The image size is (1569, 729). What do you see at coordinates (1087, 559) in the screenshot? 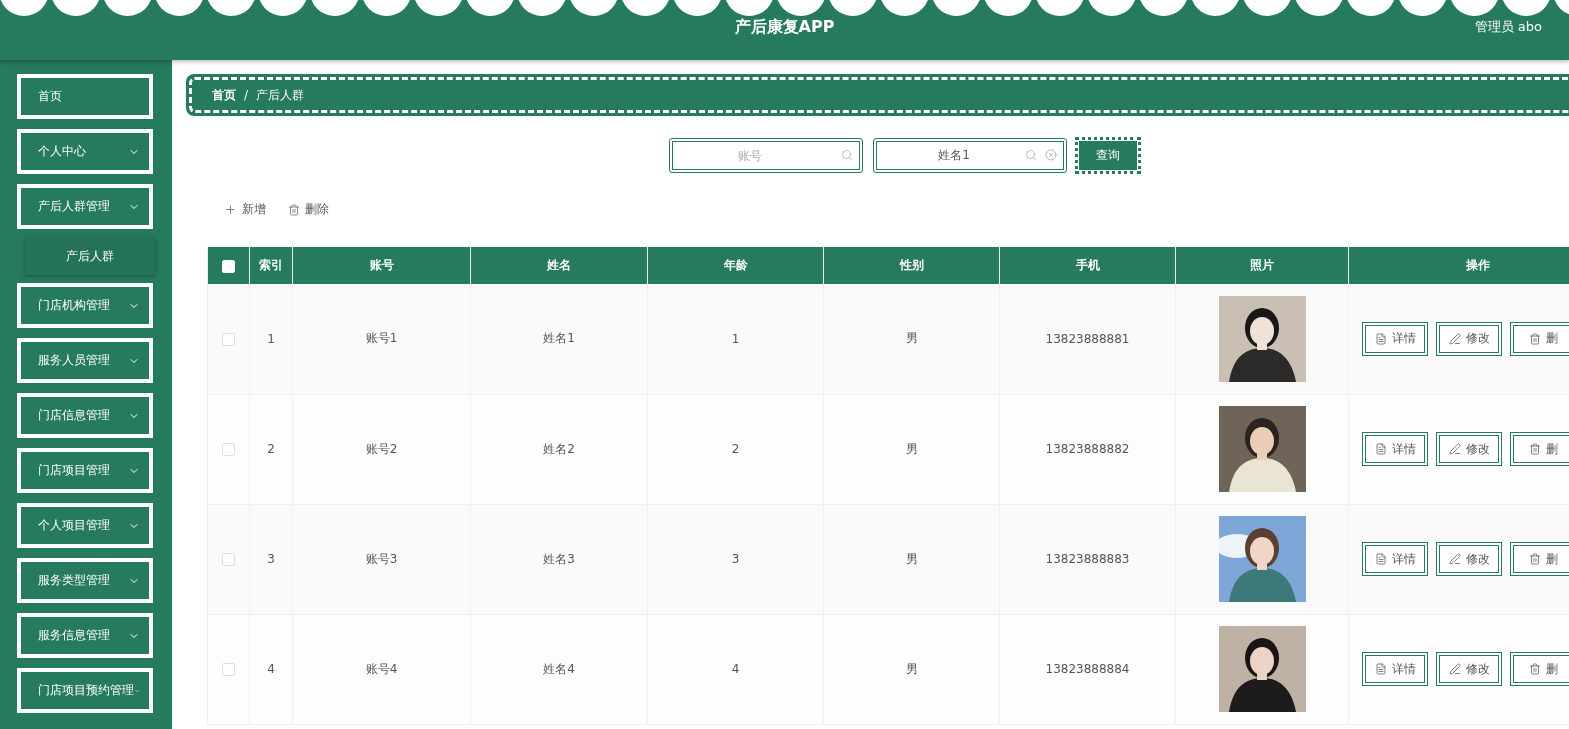
I see `table-cell: 13823888883` at bounding box center [1087, 559].